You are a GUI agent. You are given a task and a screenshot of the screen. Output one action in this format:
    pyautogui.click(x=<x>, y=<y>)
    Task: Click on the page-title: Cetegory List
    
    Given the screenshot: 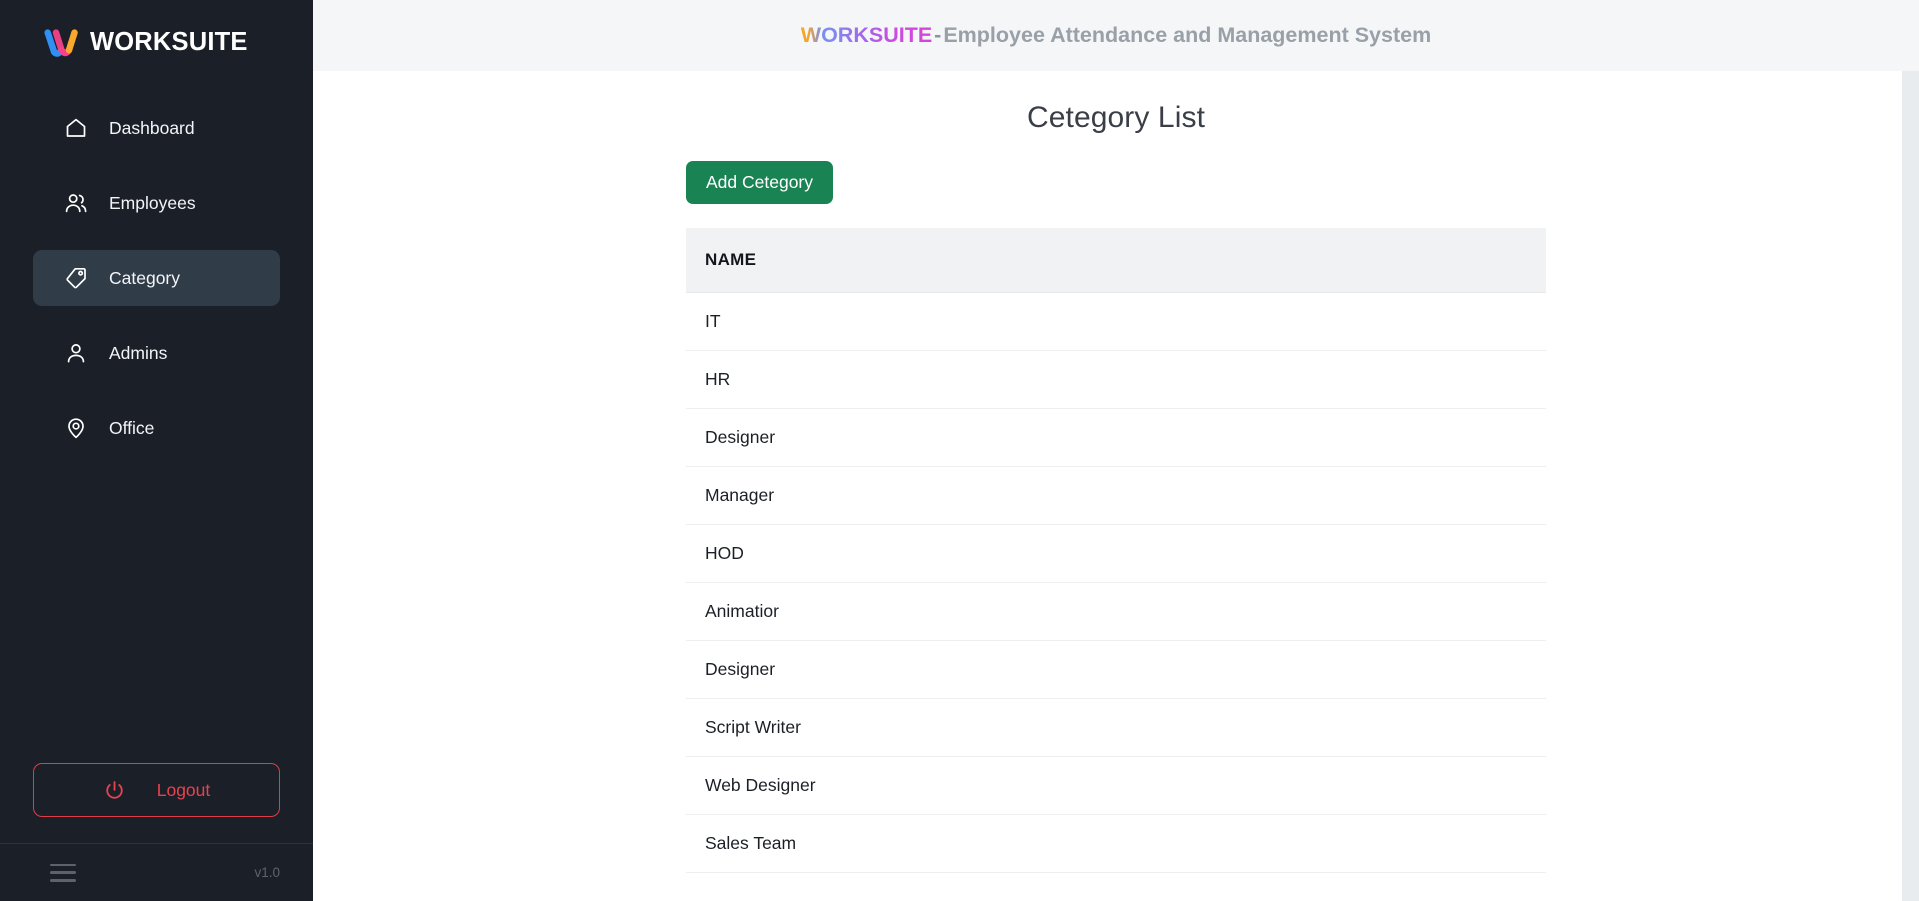 What is the action you would take?
    pyautogui.click(x=1116, y=117)
    